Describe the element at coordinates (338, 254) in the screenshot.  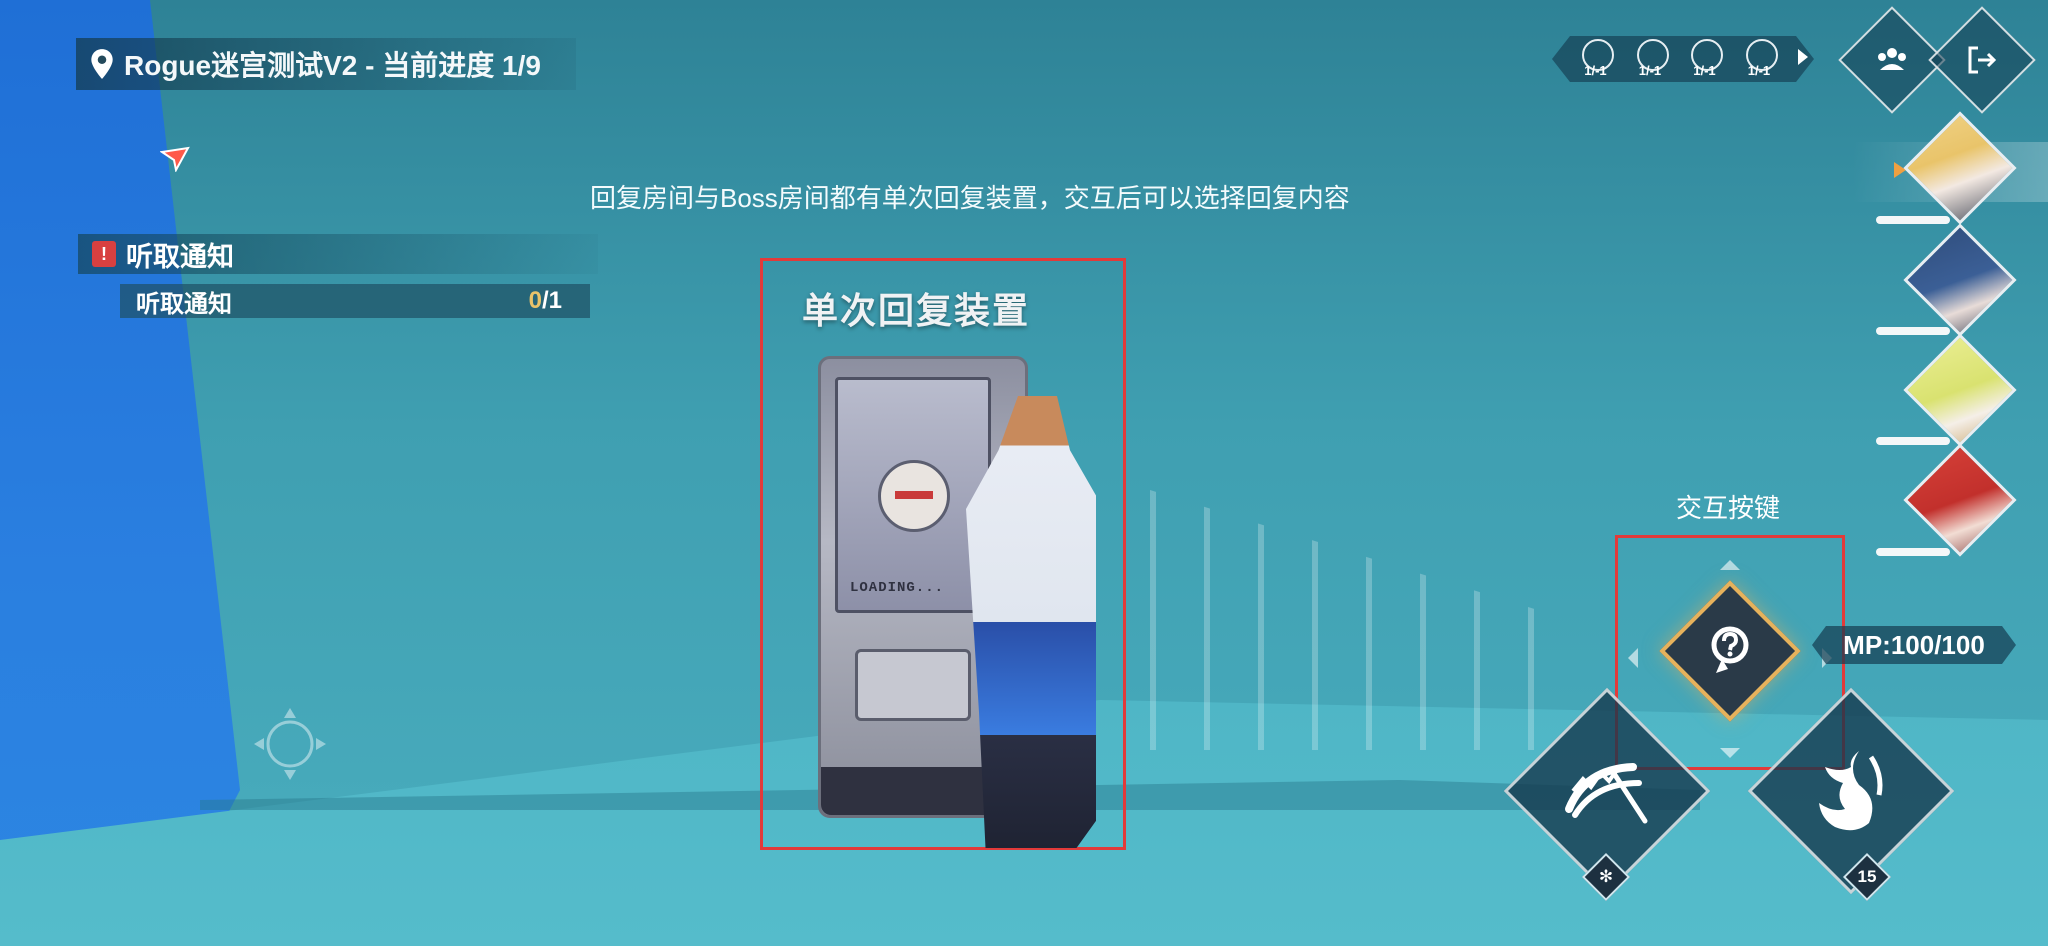
I see `quest-tracker-header: ! 听取通知` at that location.